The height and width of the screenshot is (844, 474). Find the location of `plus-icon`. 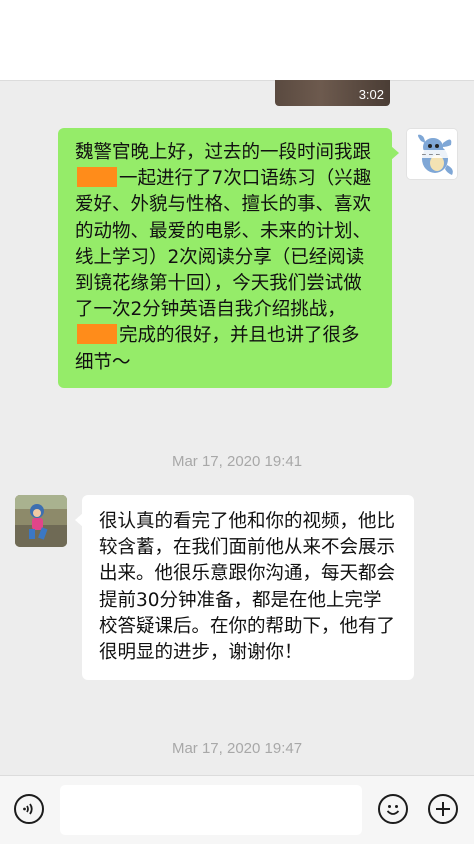

plus-icon is located at coordinates (443, 809).